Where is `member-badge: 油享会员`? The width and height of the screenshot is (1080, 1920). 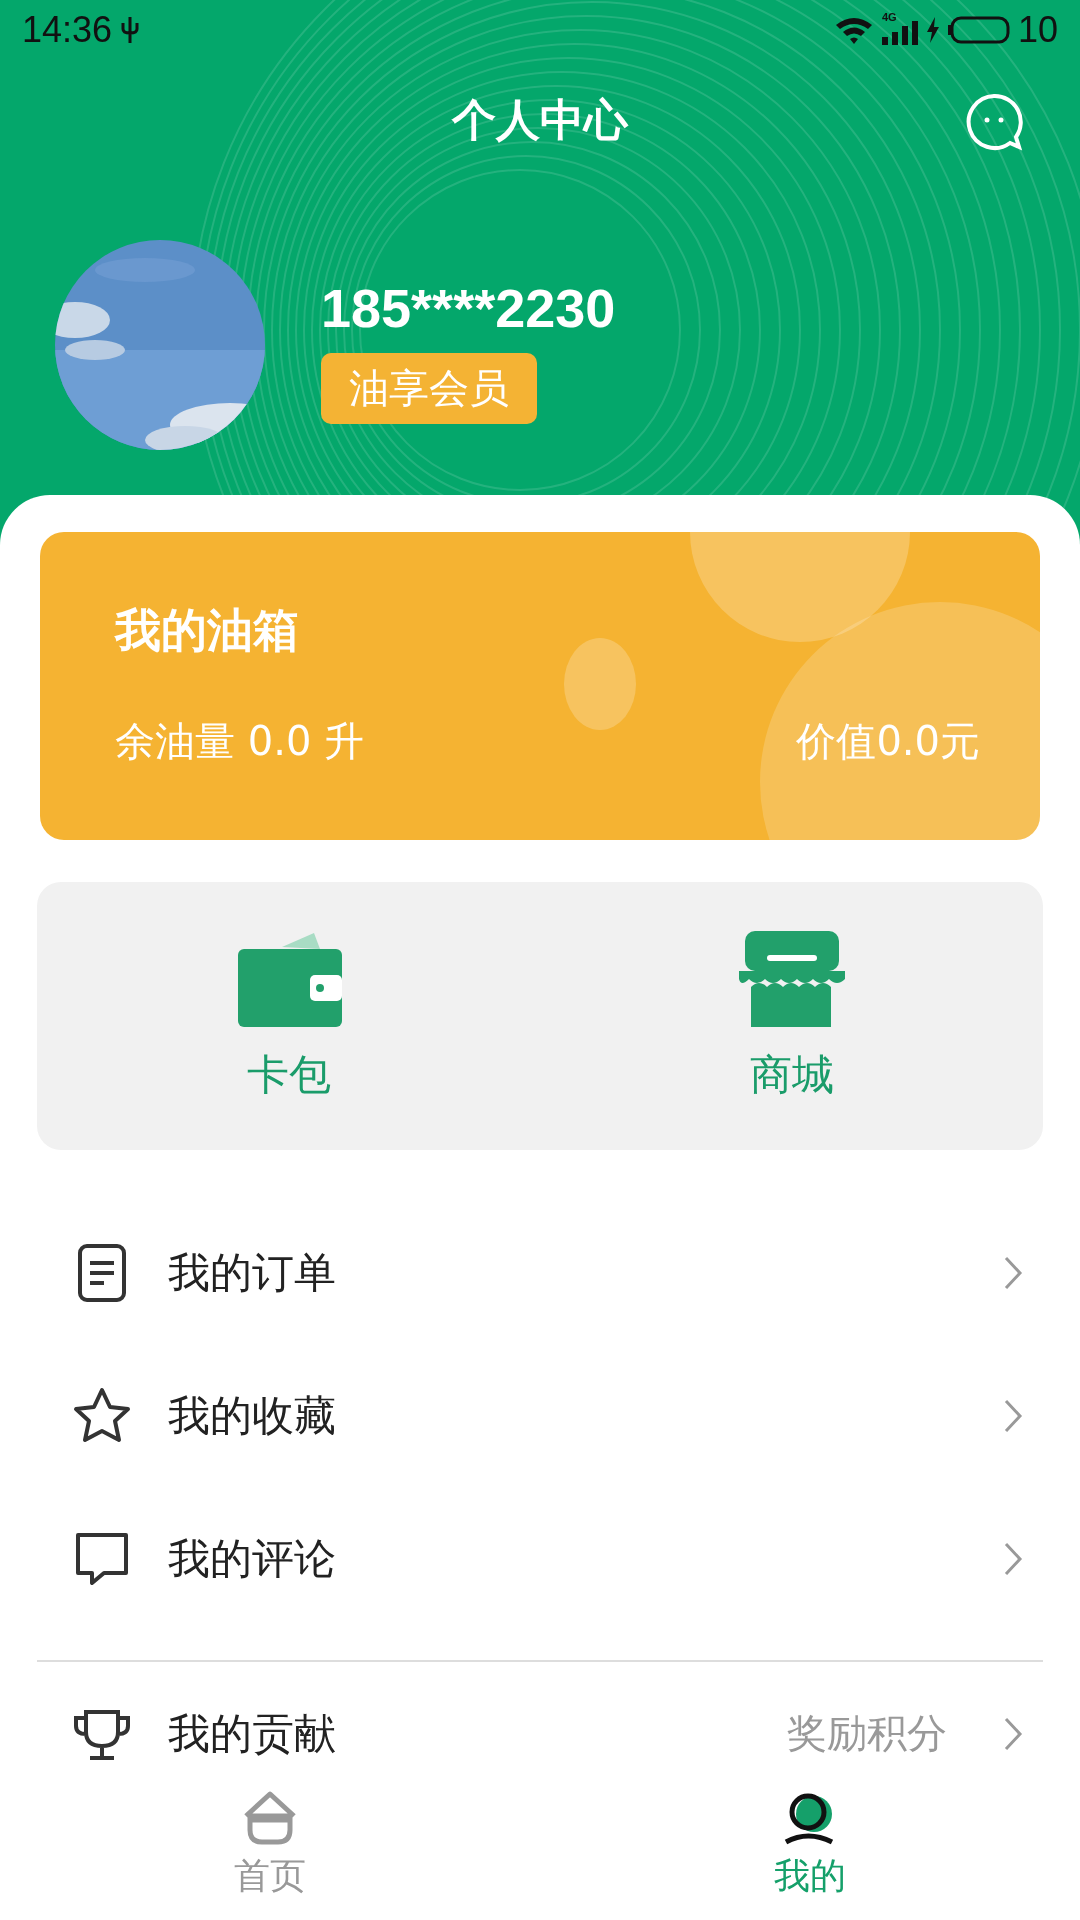
member-badge: 油享会员 is located at coordinates (429, 388).